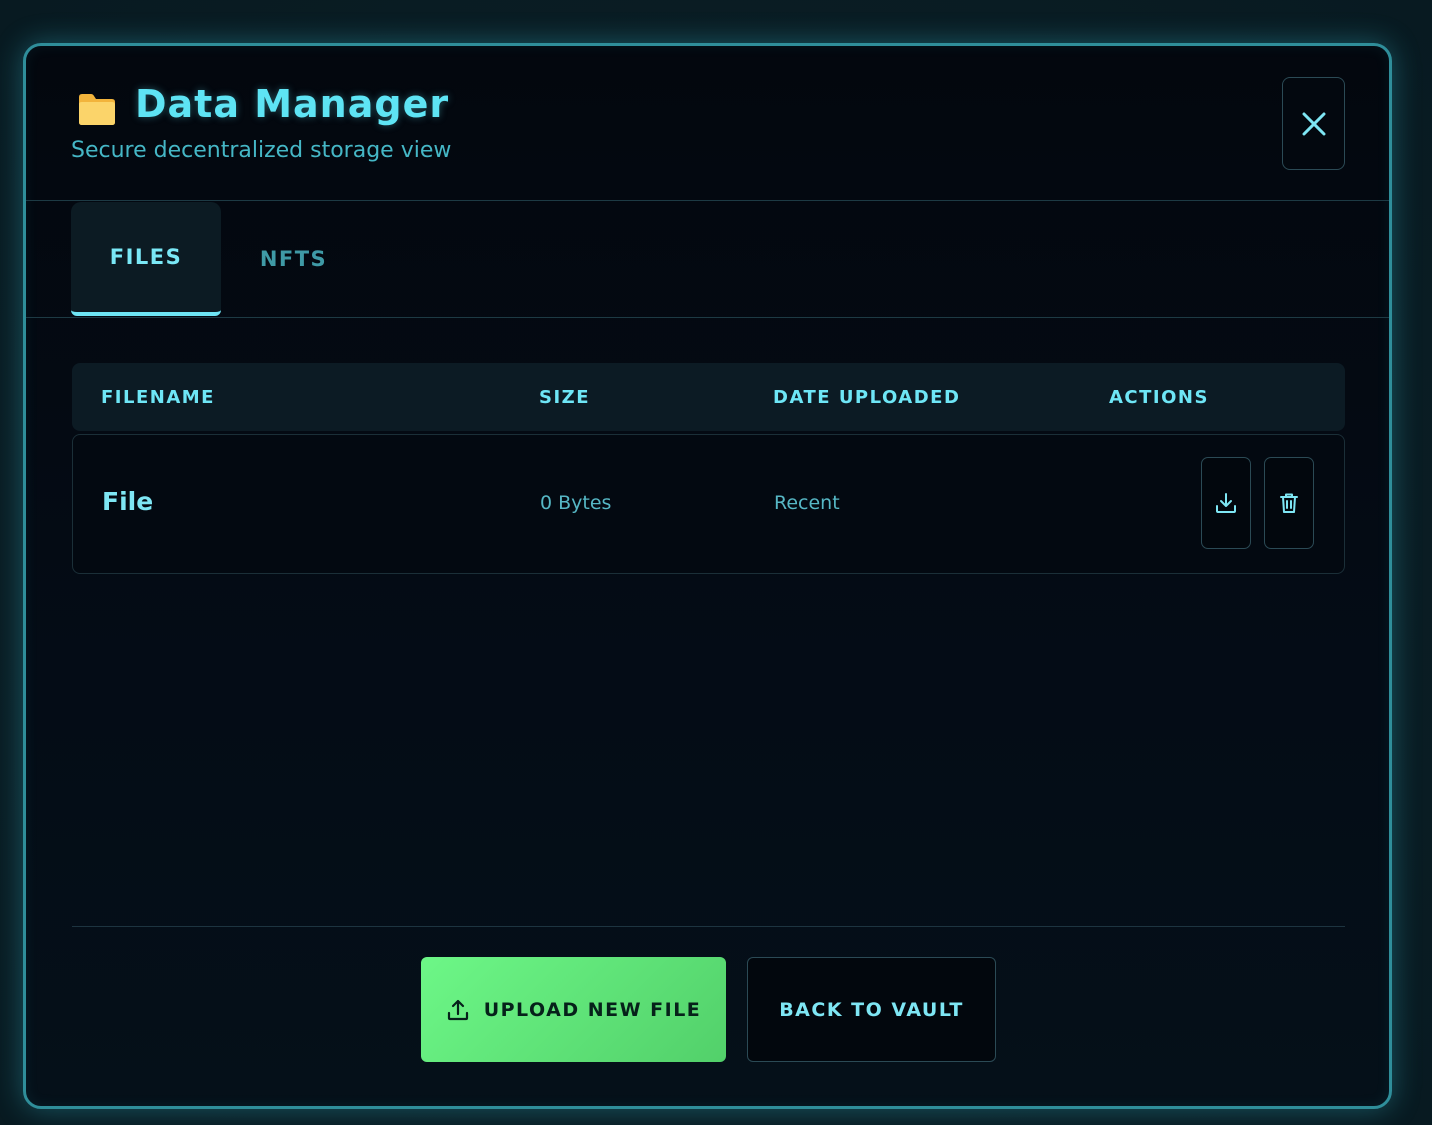  What do you see at coordinates (261, 150) in the screenshot?
I see `page-subtitle: Secure decentralized storage view` at bounding box center [261, 150].